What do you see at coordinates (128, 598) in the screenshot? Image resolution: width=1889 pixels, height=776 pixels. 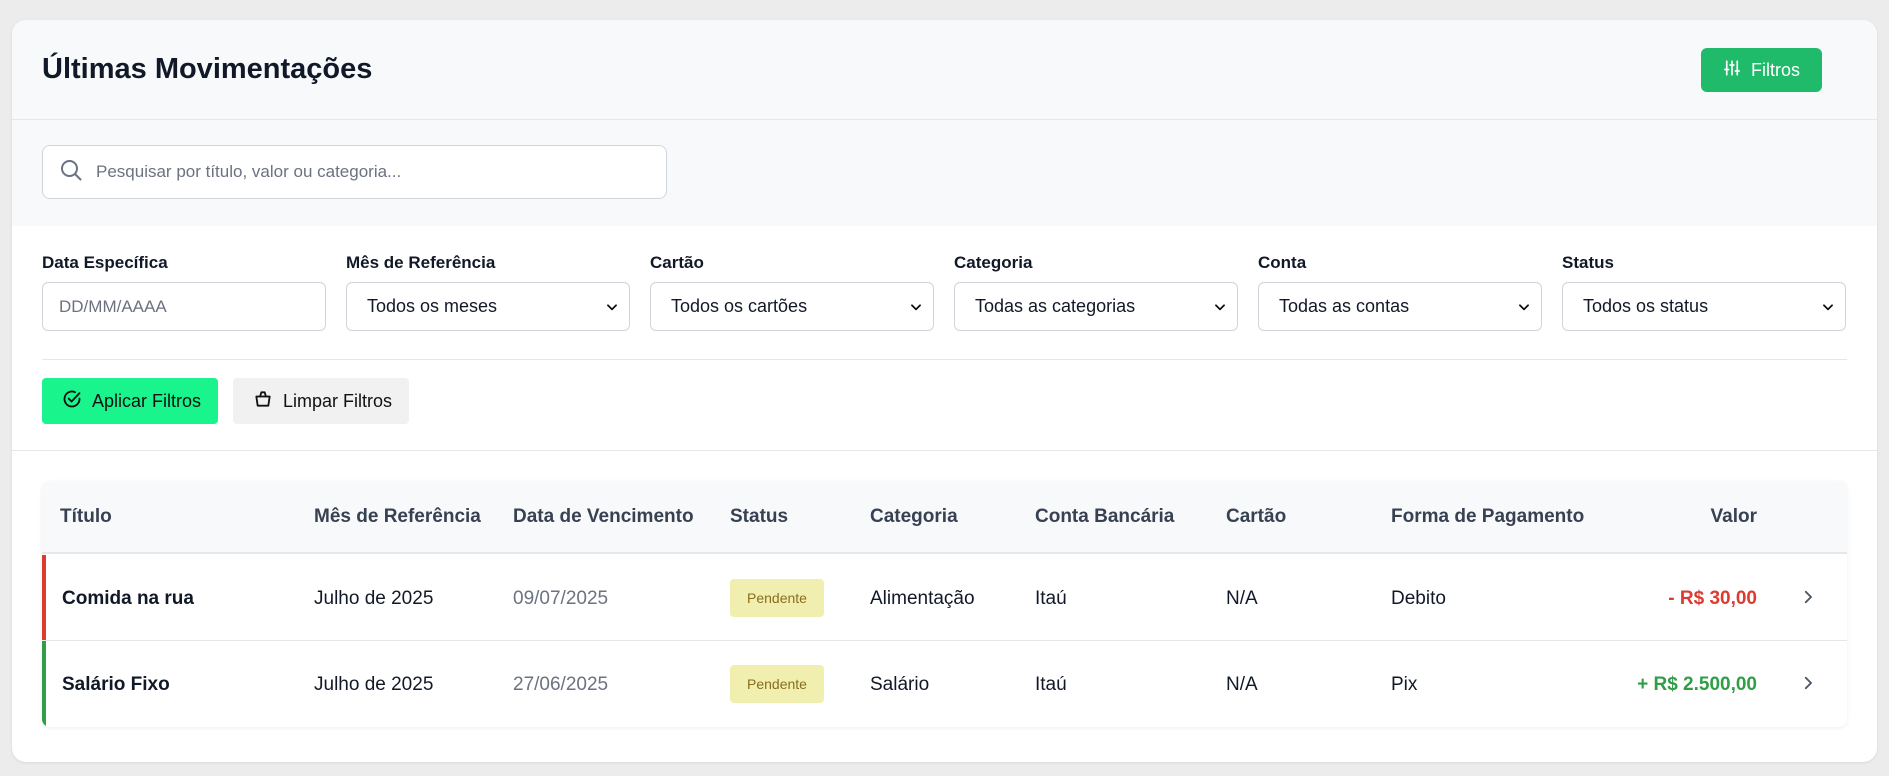 I see `row-title: Comida na rua` at bounding box center [128, 598].